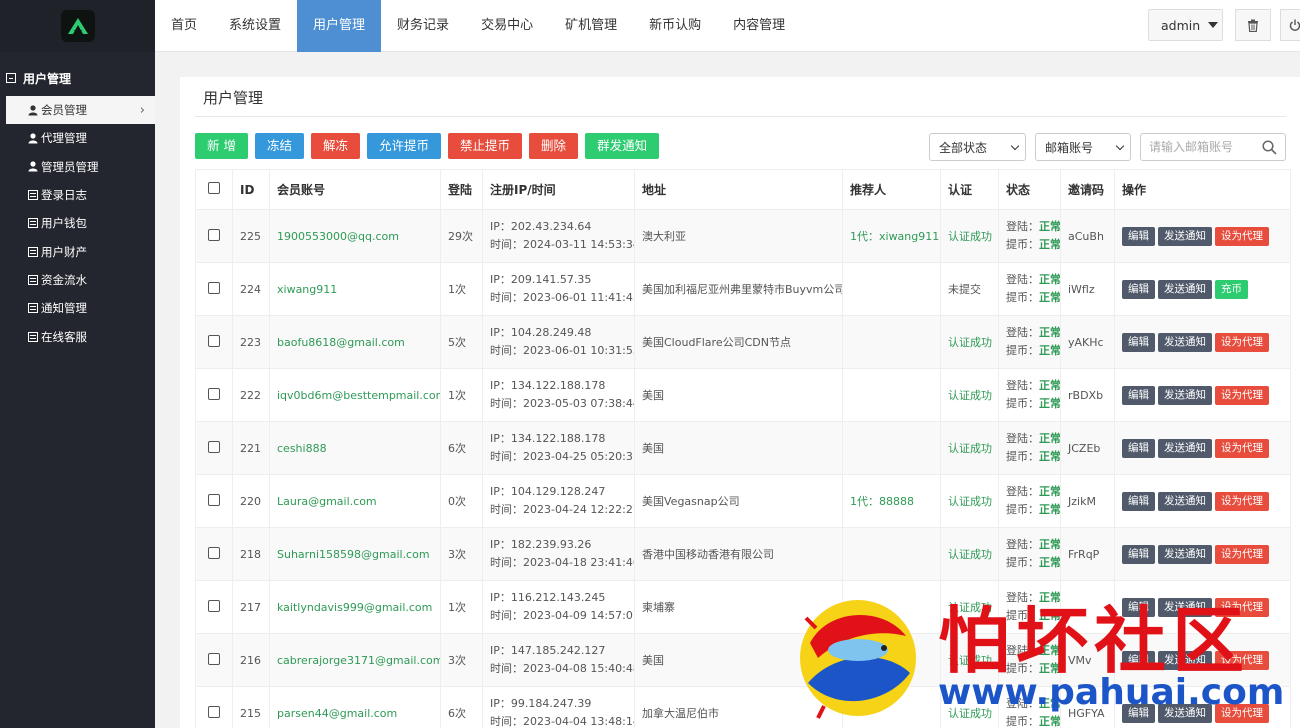  I want to click on row-select-cell, so click(214, 554).